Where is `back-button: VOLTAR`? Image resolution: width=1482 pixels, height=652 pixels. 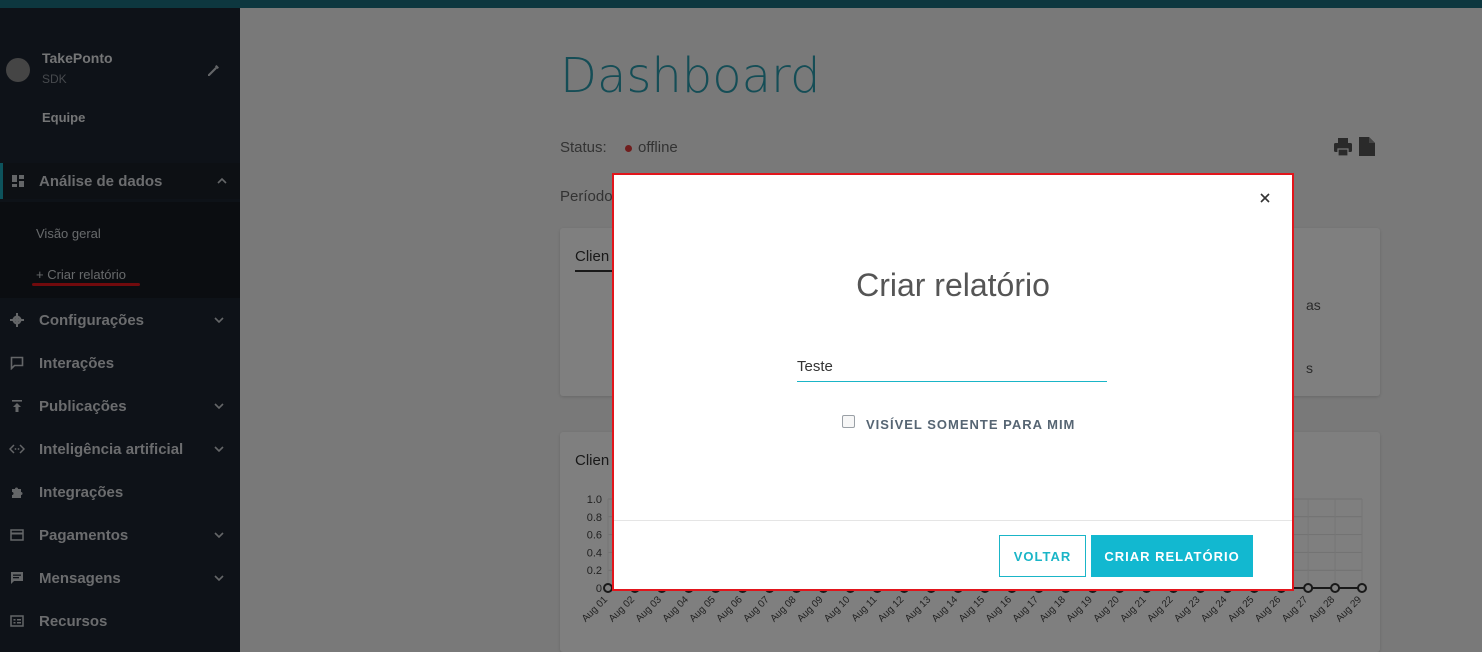
back-button: VOLTAR is located at coordinates (1042, 556).